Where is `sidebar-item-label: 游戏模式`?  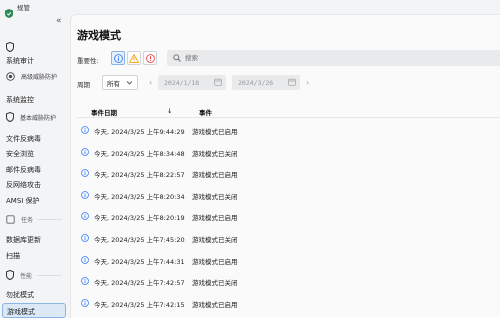 sidebar-item-label: 游戏模式 is located at coordinates (21, 312).